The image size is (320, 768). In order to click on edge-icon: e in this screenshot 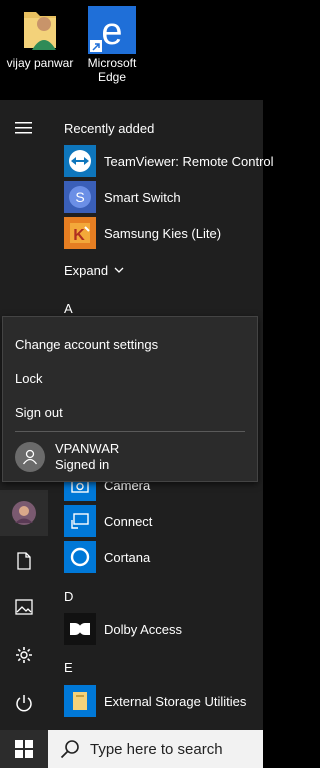, I will do `click(112, 29)`.